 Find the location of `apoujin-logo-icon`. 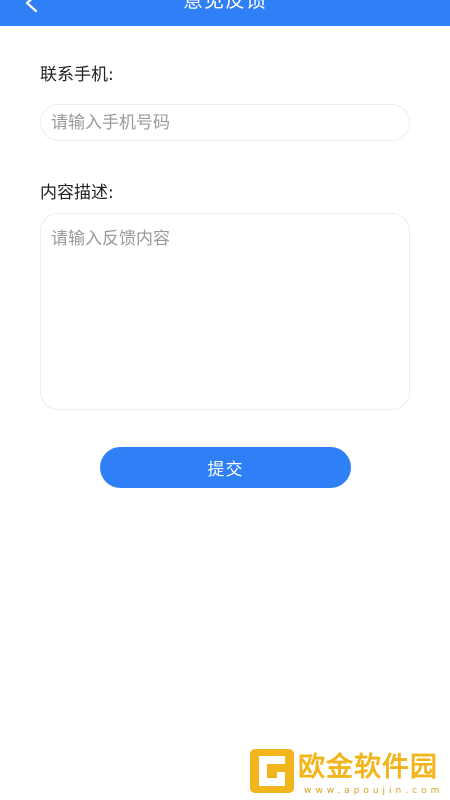

apoujin-logo-icon is located at coordinates (272, 771).